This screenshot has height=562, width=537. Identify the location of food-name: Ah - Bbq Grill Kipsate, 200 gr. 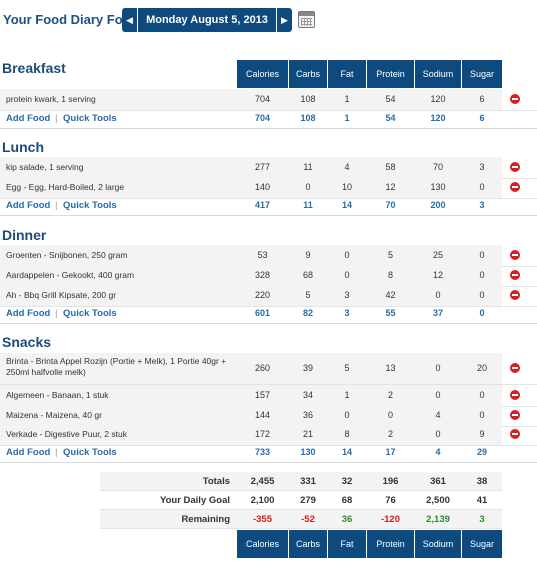
(61, 295).